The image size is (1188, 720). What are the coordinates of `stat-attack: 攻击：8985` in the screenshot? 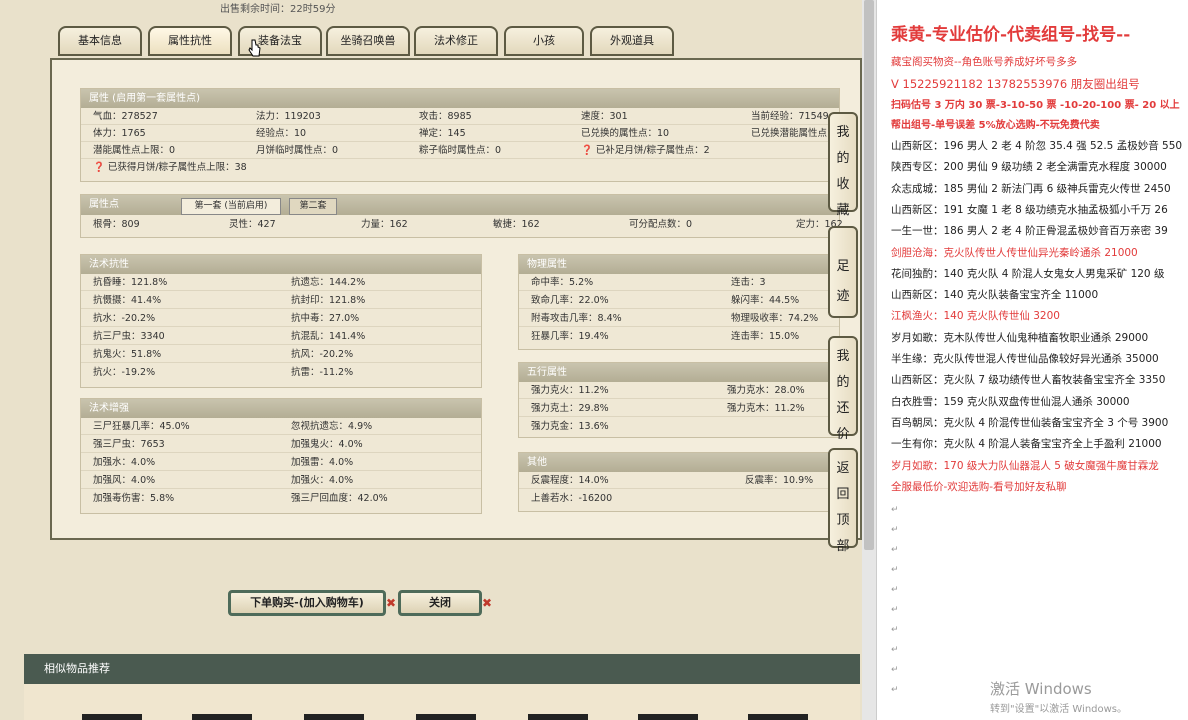 It's located at (445, 116).